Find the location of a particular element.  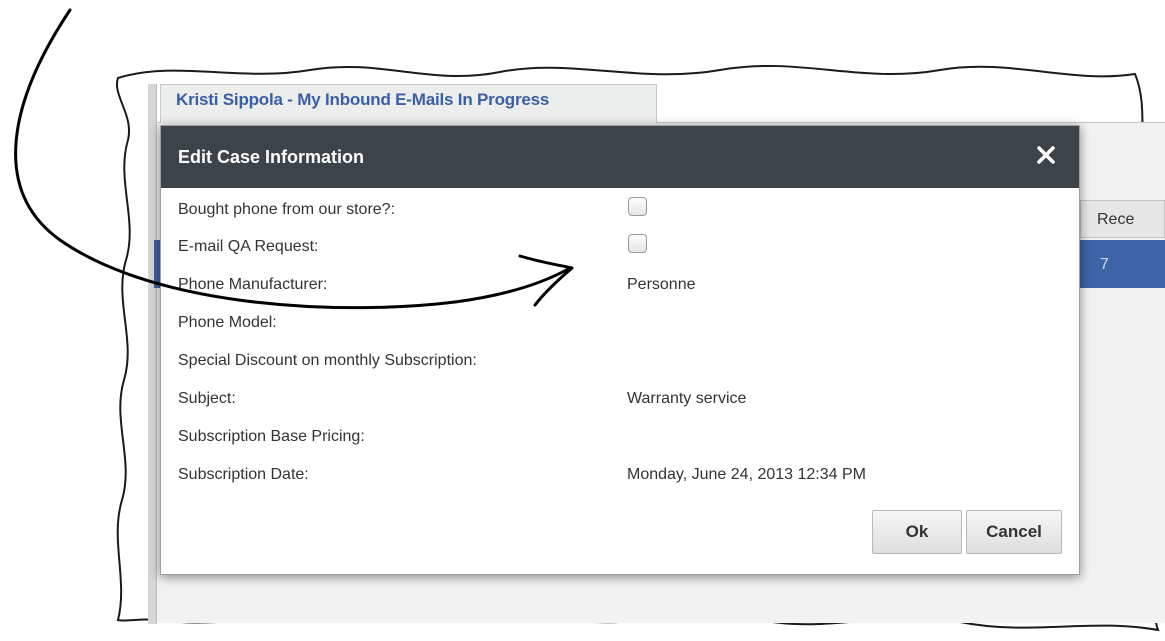

field-label: Subject: is located at coordinates (207, 398).